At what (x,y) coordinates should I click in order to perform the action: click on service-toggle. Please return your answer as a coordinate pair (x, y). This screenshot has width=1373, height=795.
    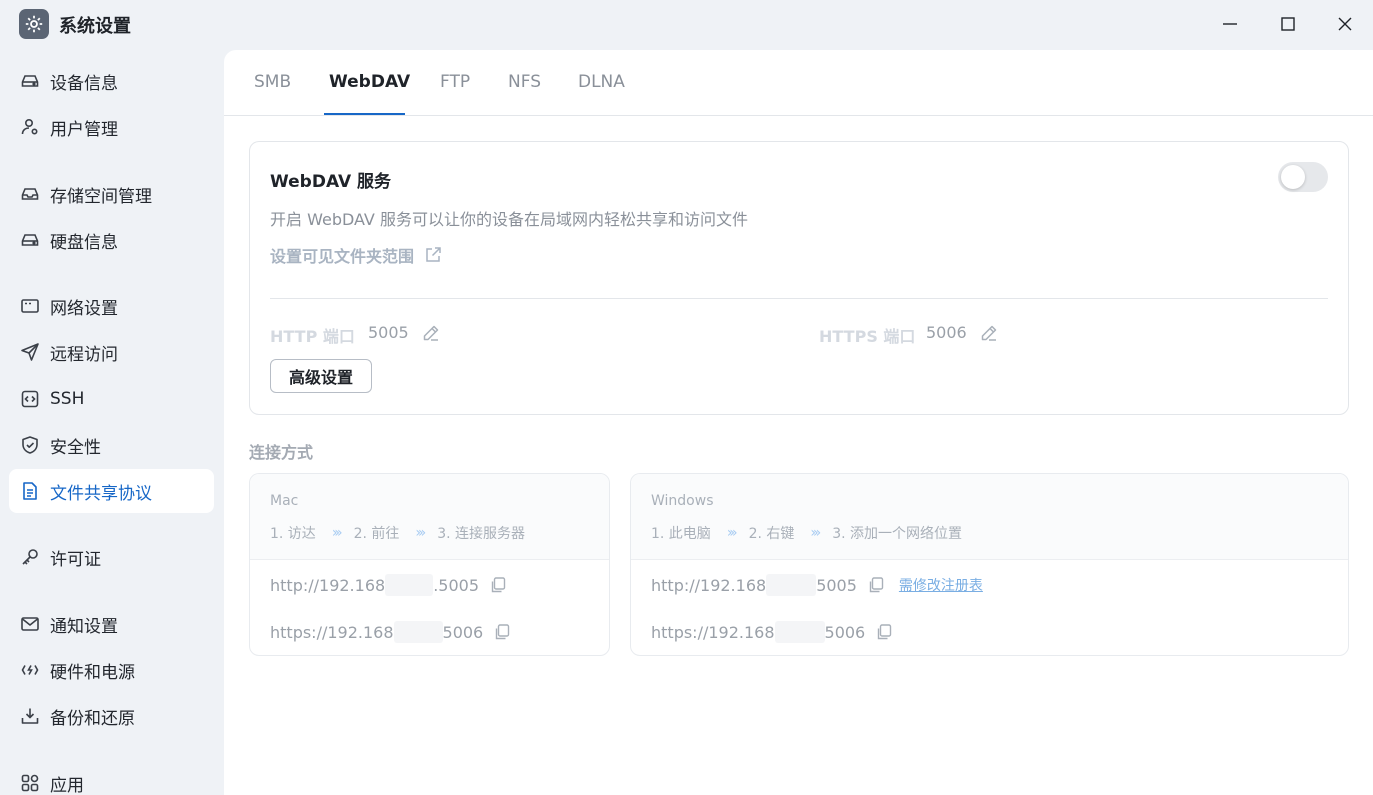
    Looking at the image, I should click on (1303, 177).